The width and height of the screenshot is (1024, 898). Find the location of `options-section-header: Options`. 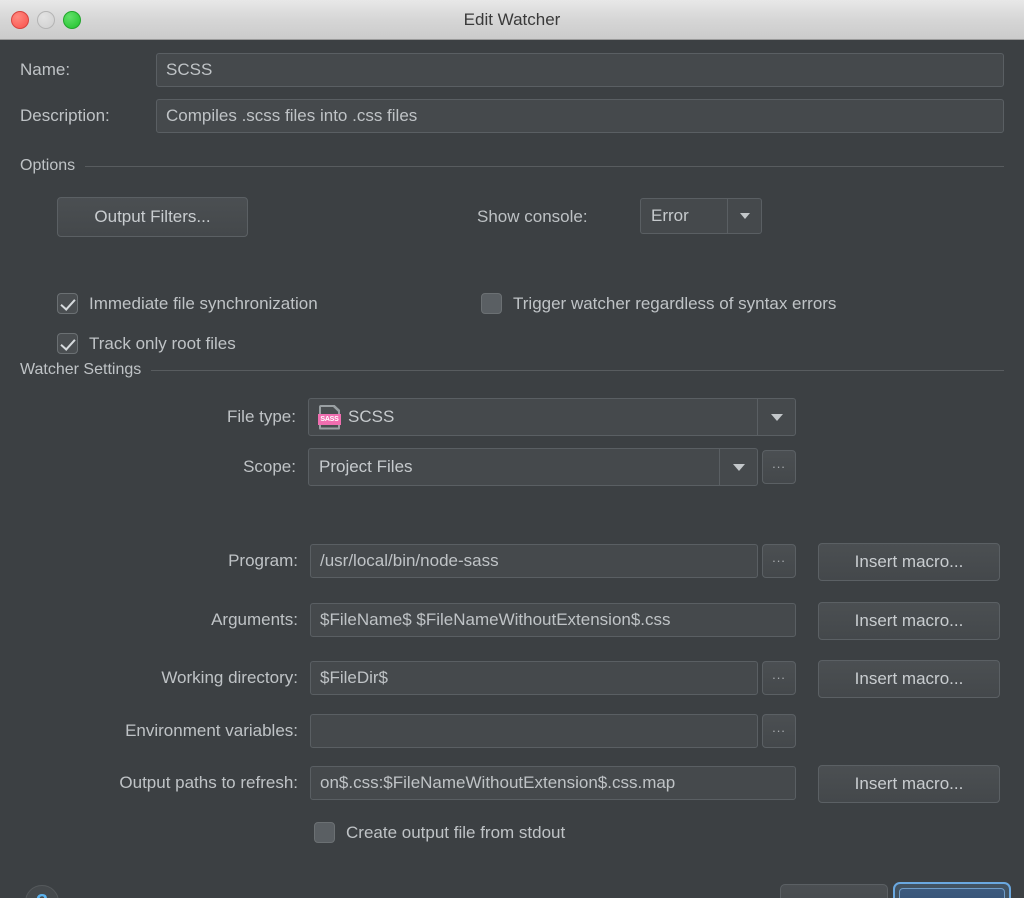

options-section-header: Options is located at coordinates (512, 166).